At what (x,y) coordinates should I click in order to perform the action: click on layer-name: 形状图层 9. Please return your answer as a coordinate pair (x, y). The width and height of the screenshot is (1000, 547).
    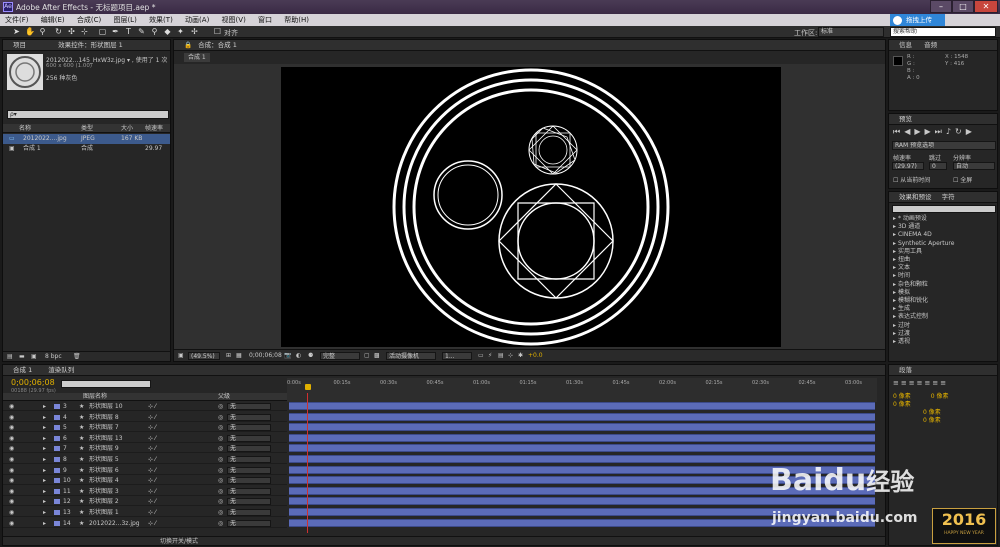
    Looking at the image, I should click on (104, 448).